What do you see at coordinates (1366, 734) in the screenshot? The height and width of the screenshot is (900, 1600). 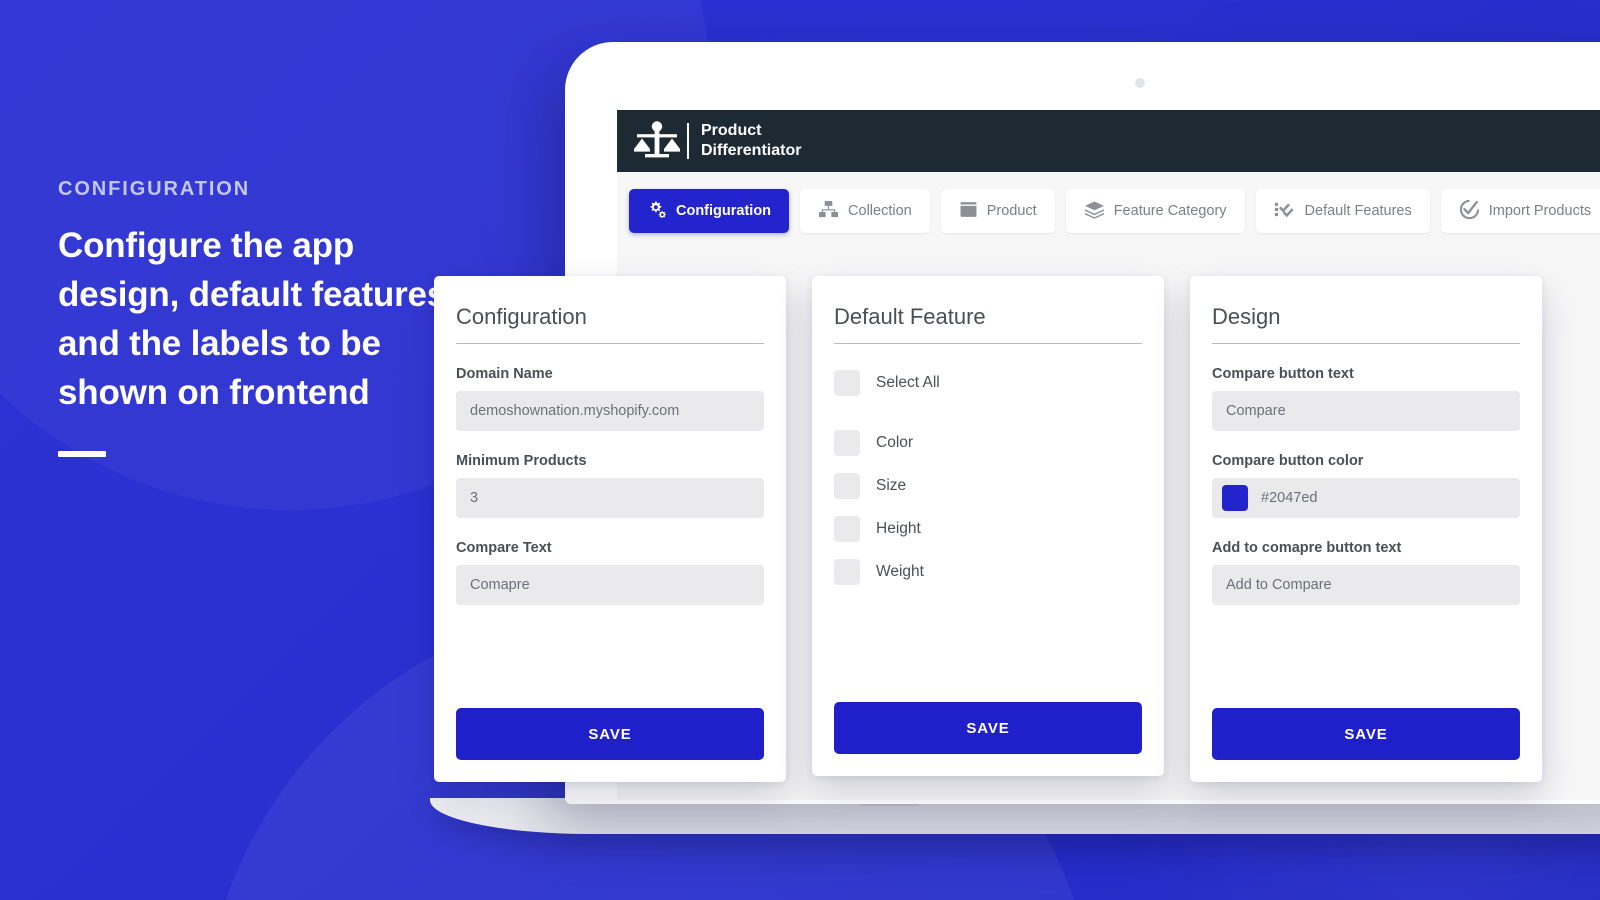 I see `save-button-design: SAVE` at bounding box center [1366, 734].